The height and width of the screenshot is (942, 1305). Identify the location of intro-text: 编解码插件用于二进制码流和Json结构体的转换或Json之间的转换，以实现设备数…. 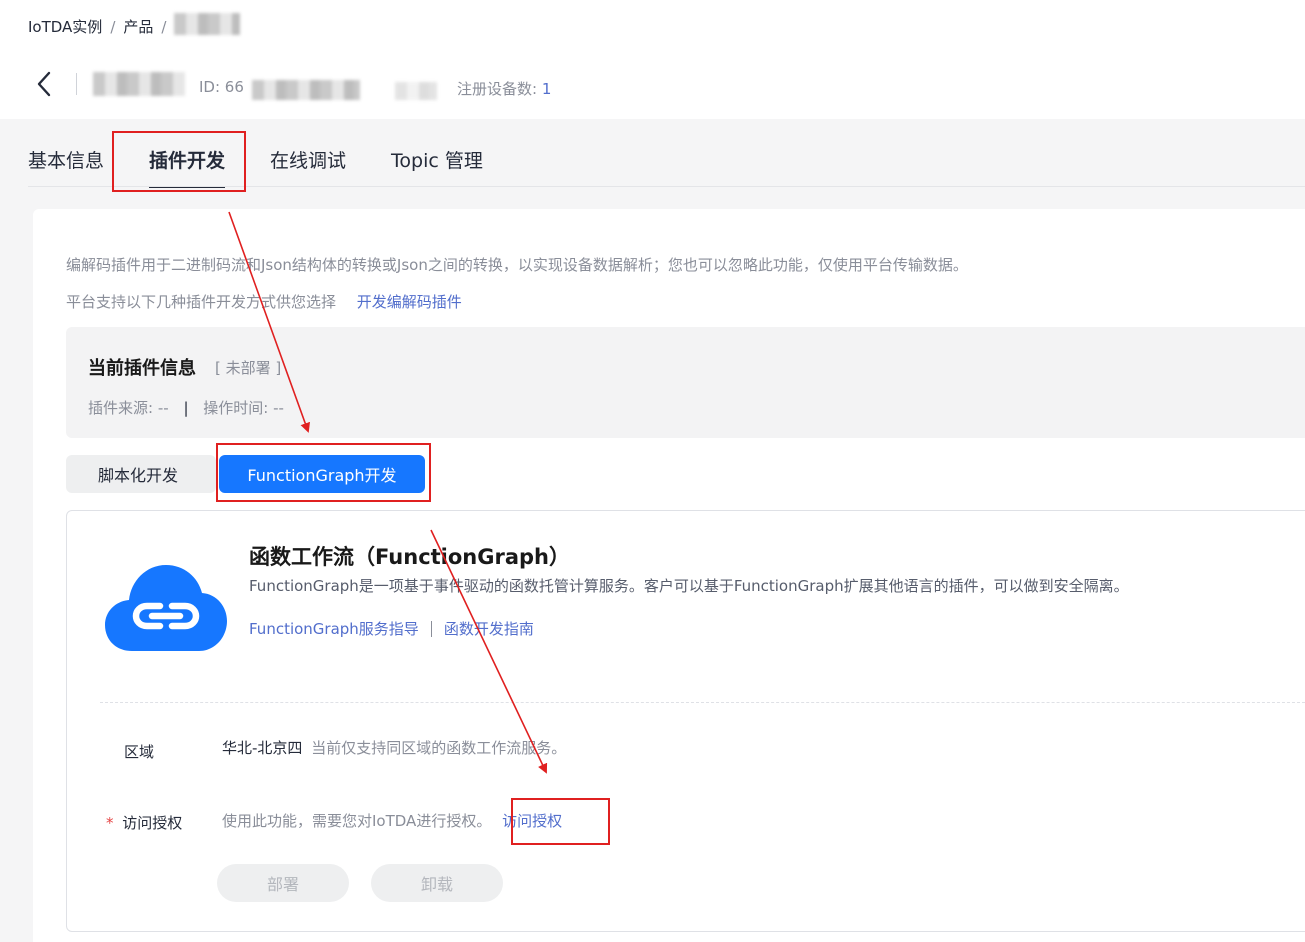
(517, 265).